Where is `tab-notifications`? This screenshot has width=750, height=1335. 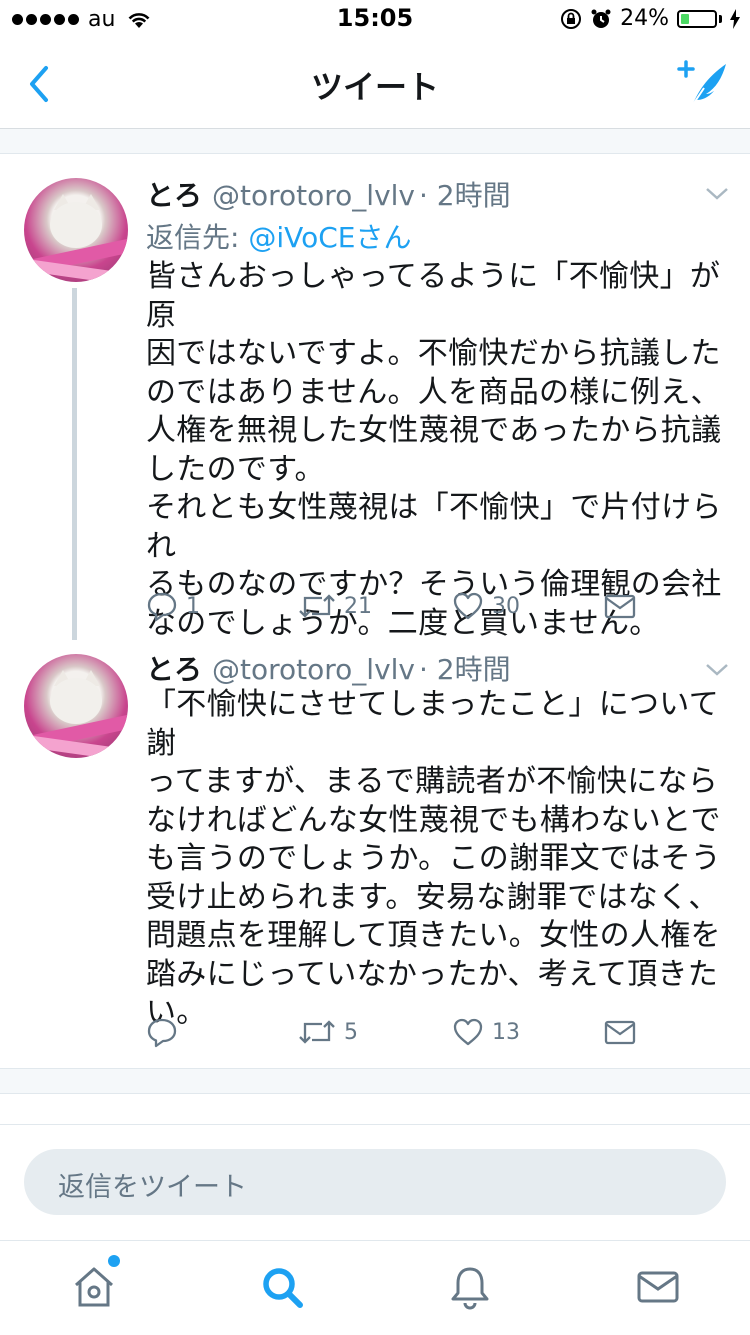
tab-notifications is located at coordinates (470, 1287).